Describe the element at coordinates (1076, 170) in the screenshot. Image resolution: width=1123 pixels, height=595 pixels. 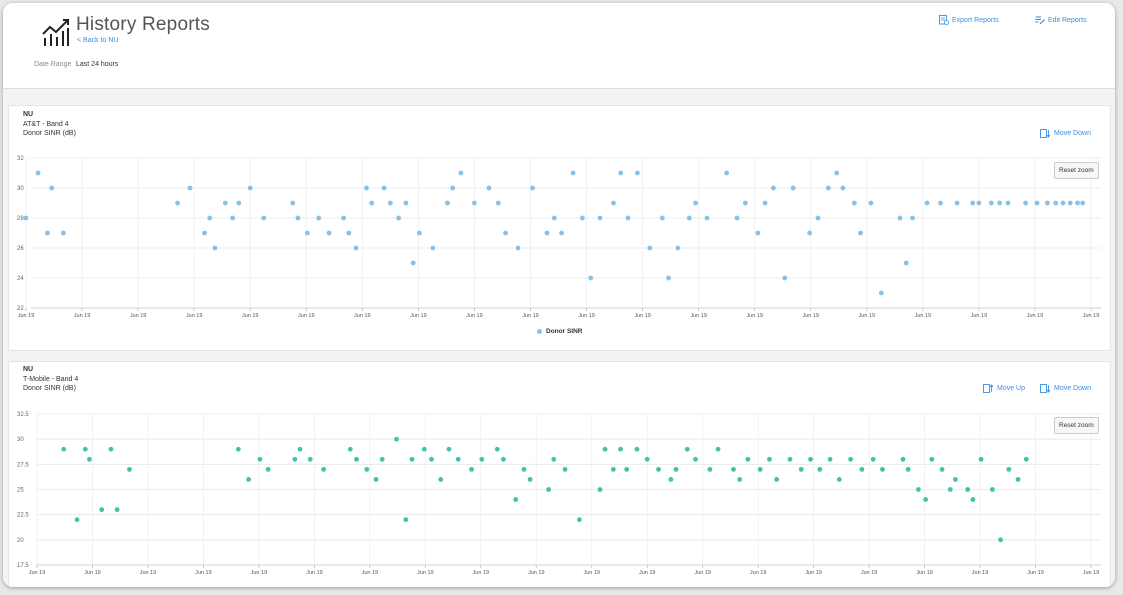
I see `reset-zoom-button: Reset zoom` at that location.